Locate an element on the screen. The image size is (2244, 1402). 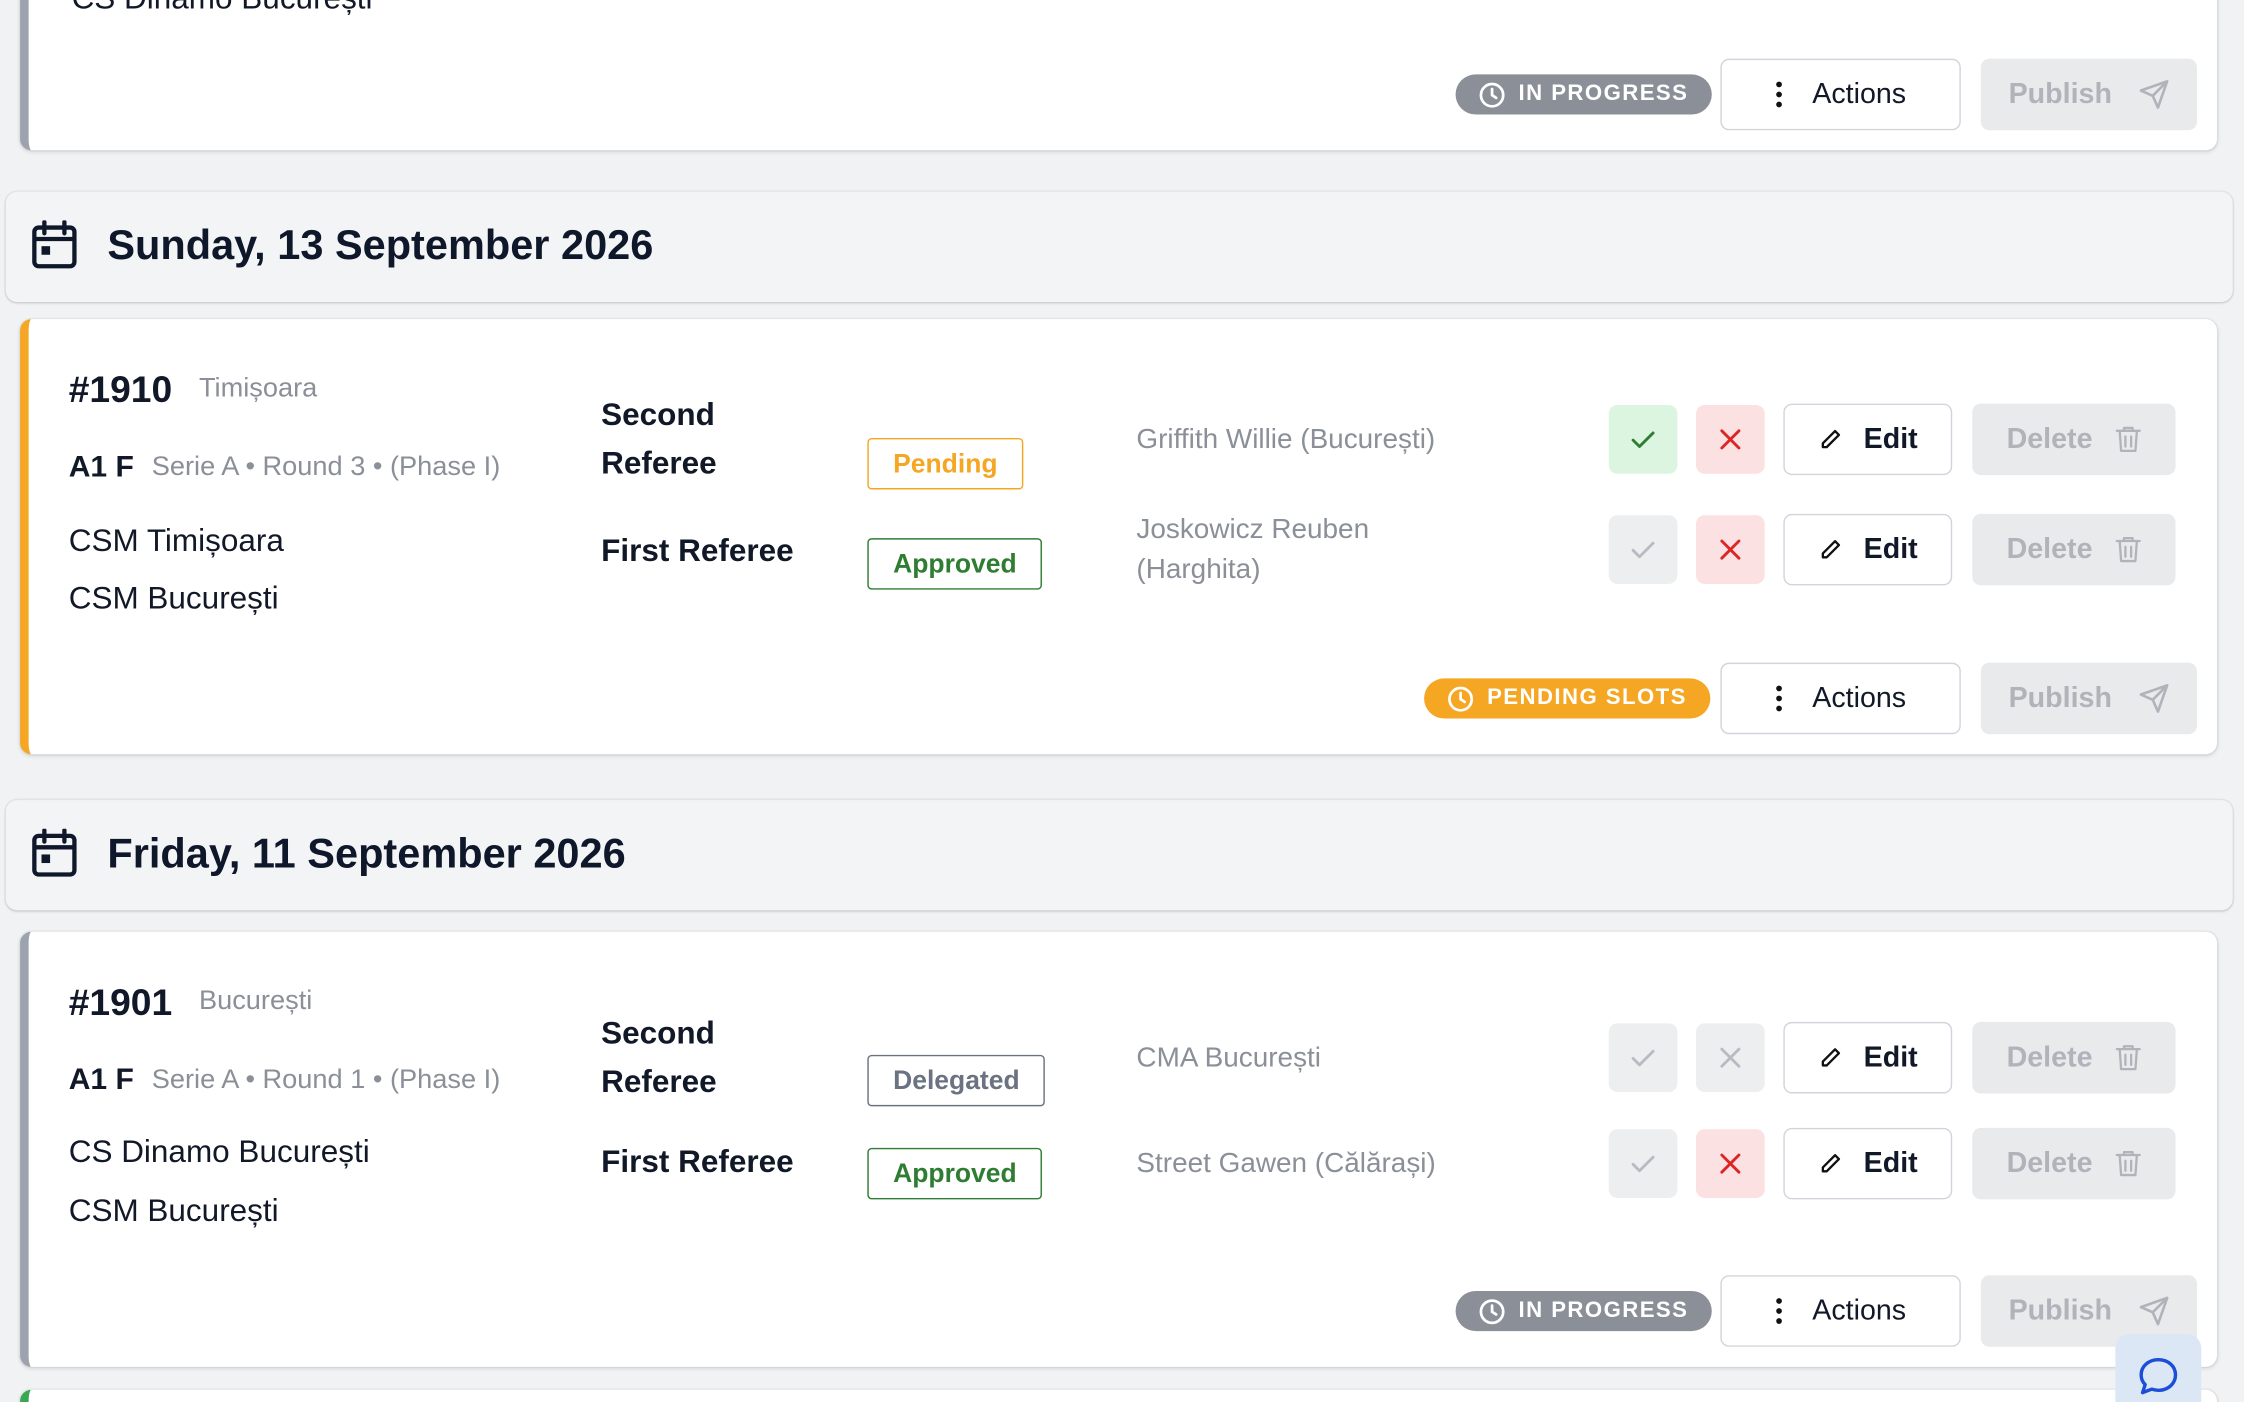
match-city: Timișoara is located at coordinates (258, 388).